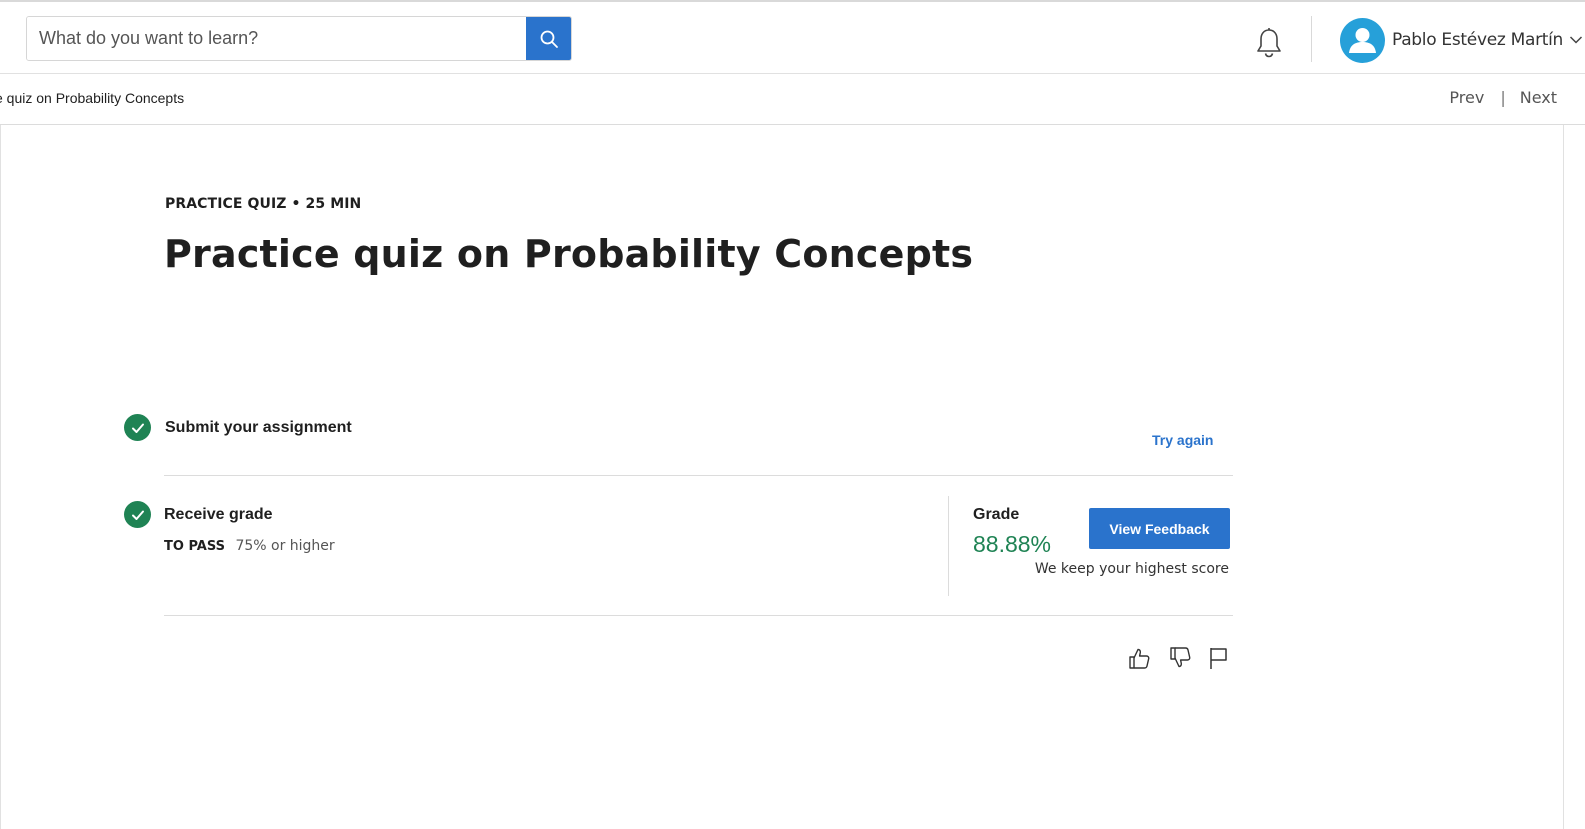 The width and height of the screenshot is (1585, 829). What do you see at coordinates (1139, 658) in the screenshot?
I see `thumbs-up-icon` at bounding box center [1139, 658].